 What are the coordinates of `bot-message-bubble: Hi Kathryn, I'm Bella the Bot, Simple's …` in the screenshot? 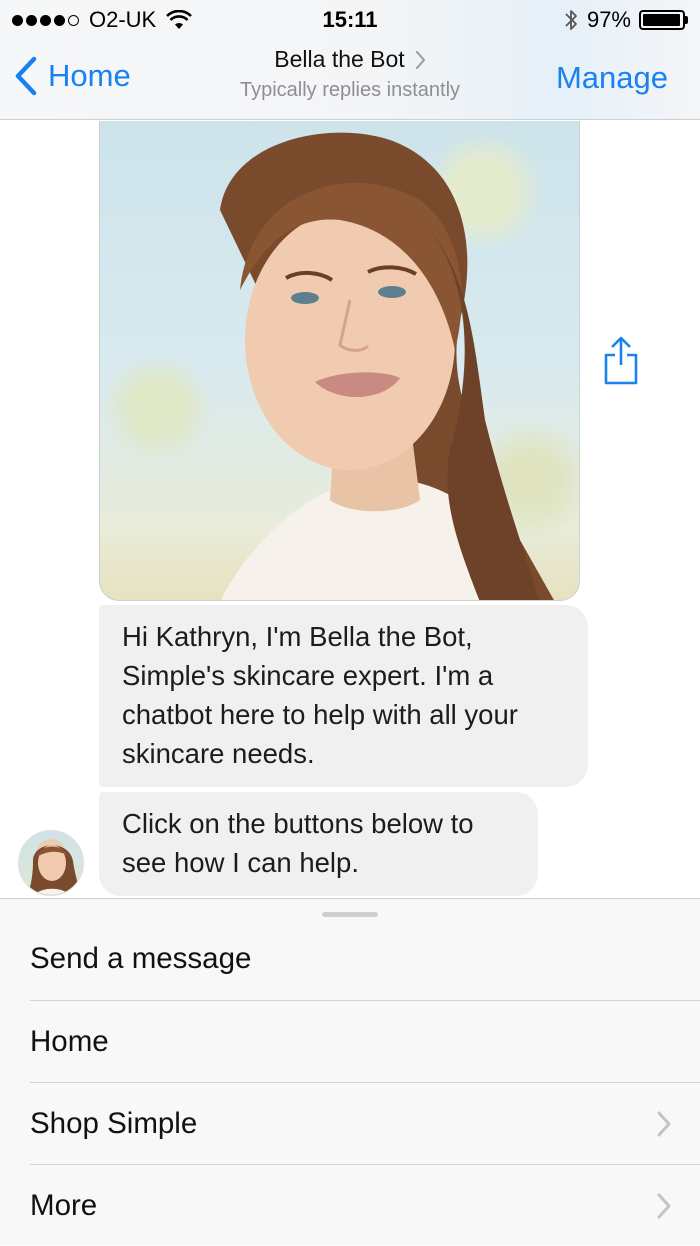 It's located at (343, 696).